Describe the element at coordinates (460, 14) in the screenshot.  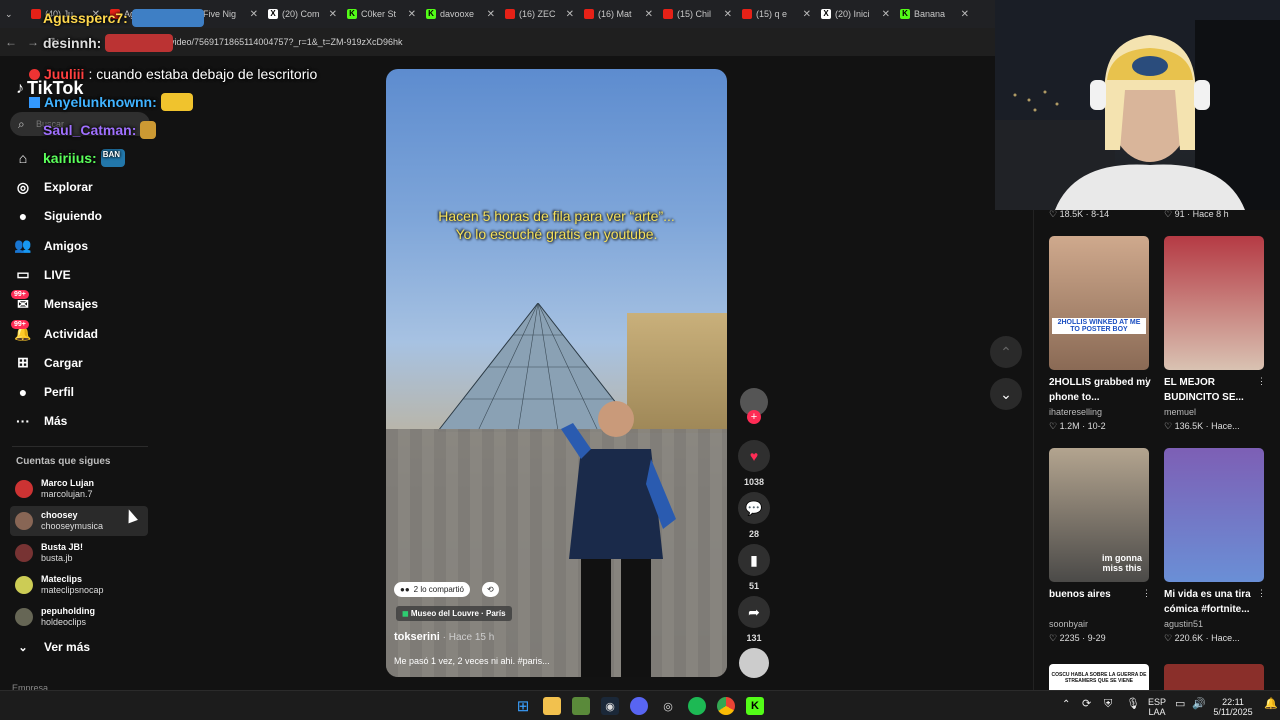
I see `browser-tab: Kdavooxe ✕` at that location.